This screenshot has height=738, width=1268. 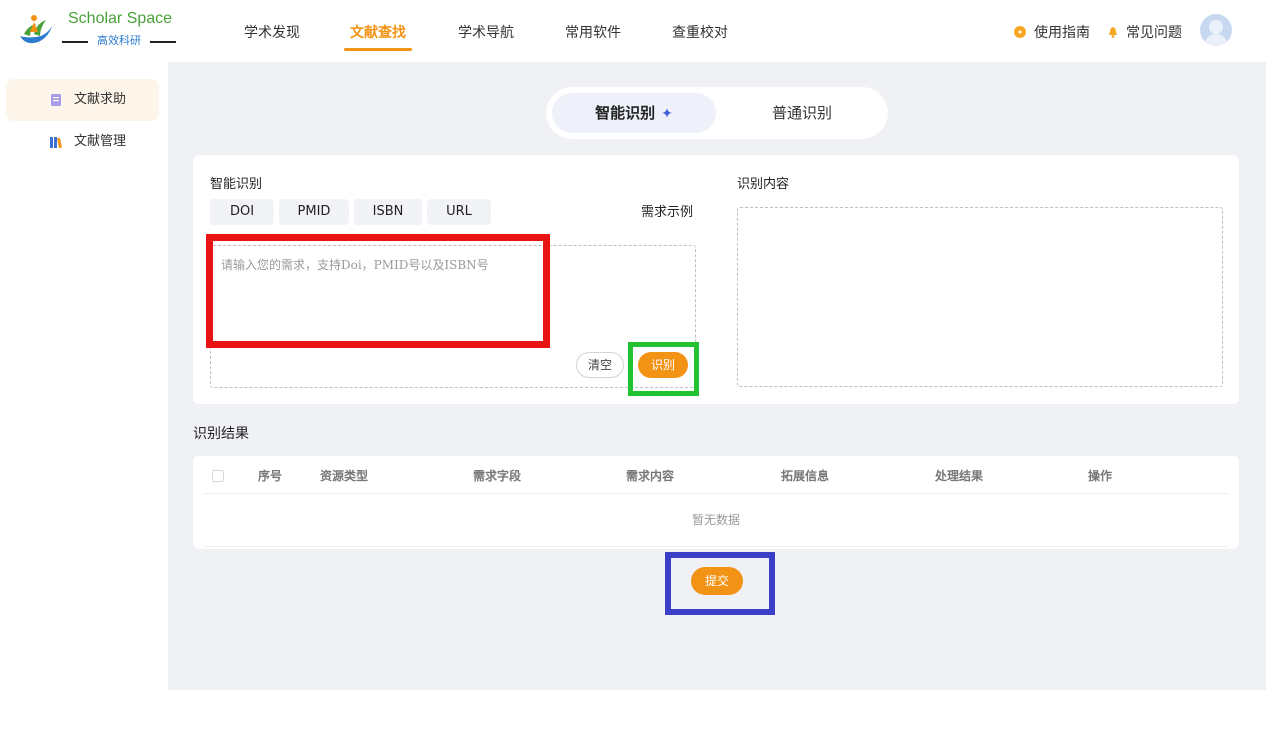 I want to click on sparkle-icon: ✦, so click(x=667, y=114).